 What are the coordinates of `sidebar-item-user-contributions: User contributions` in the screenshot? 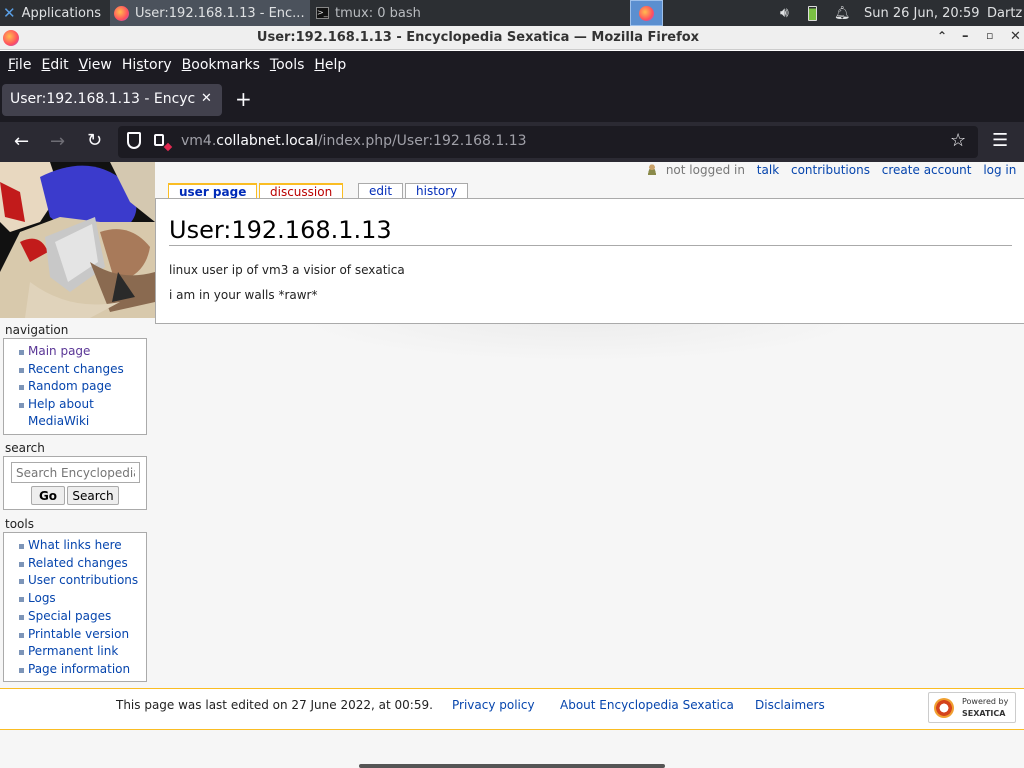 It's located at (80, 581).